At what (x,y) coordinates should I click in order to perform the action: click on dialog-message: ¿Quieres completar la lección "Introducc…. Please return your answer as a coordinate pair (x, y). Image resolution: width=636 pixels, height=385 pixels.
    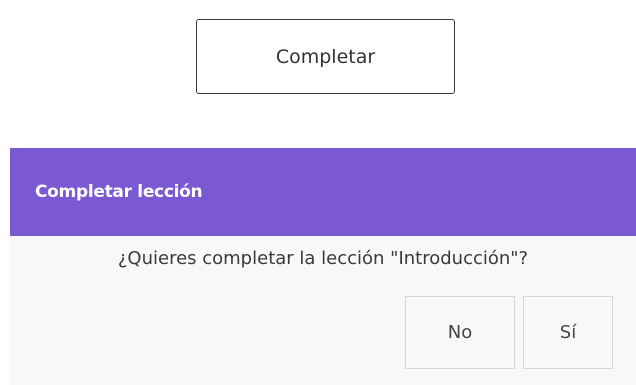
    Looking at the image, I should click on (323, 258).